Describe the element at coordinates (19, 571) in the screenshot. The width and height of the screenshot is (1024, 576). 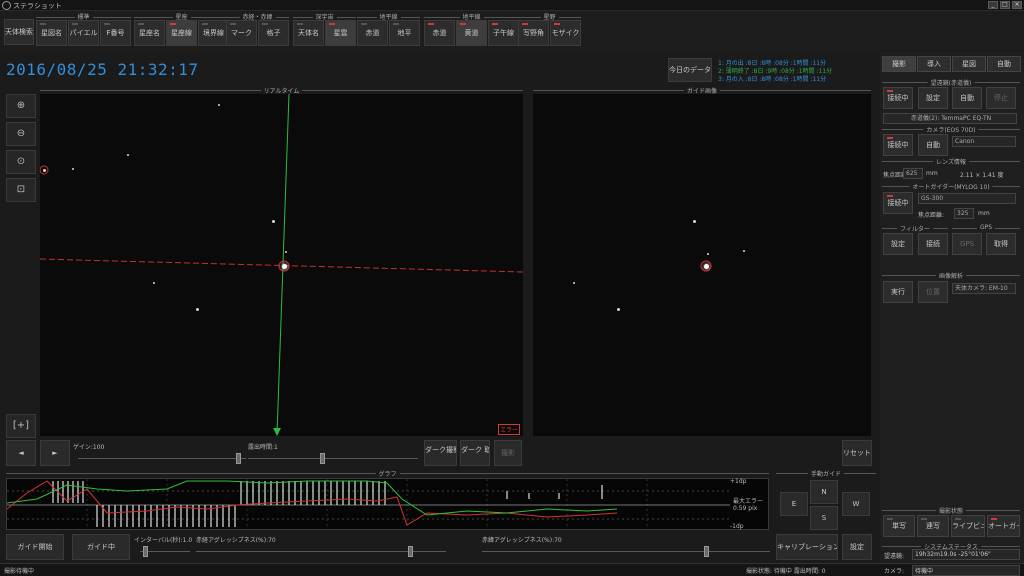
I see `status-left: 撮影待機中` at that location.